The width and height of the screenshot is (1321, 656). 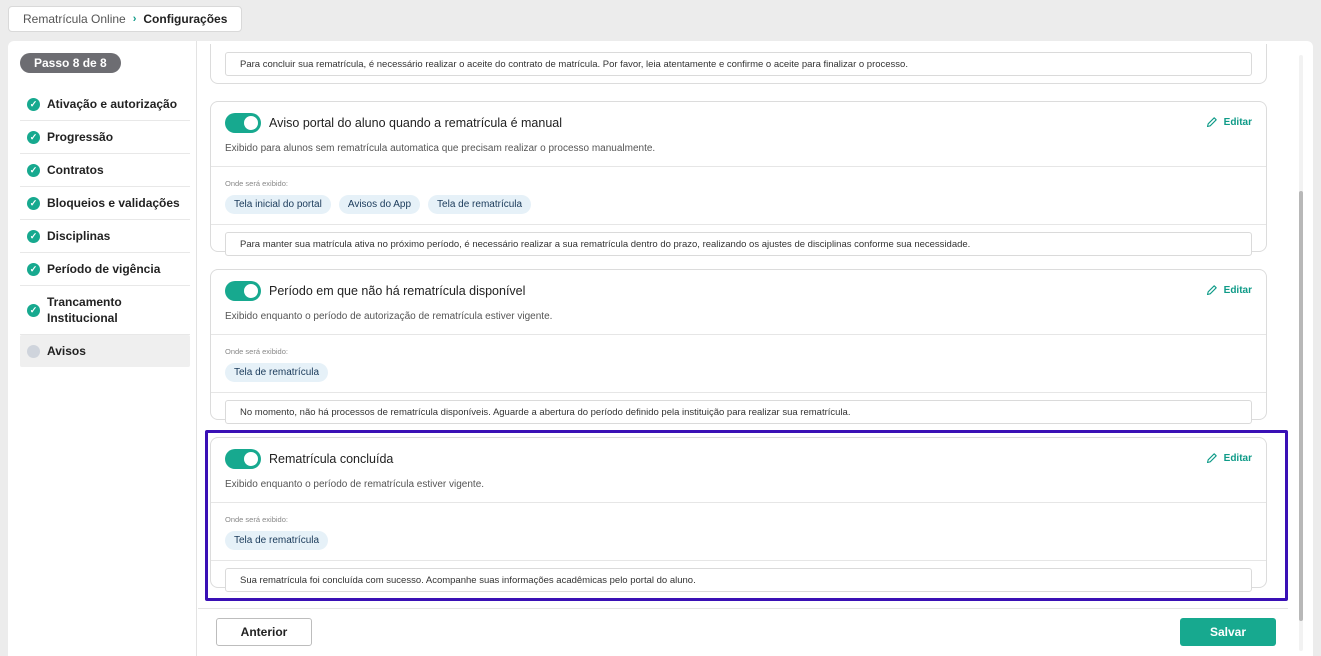 I want to click on pending-circle-icon, so click(x=33, y=351).